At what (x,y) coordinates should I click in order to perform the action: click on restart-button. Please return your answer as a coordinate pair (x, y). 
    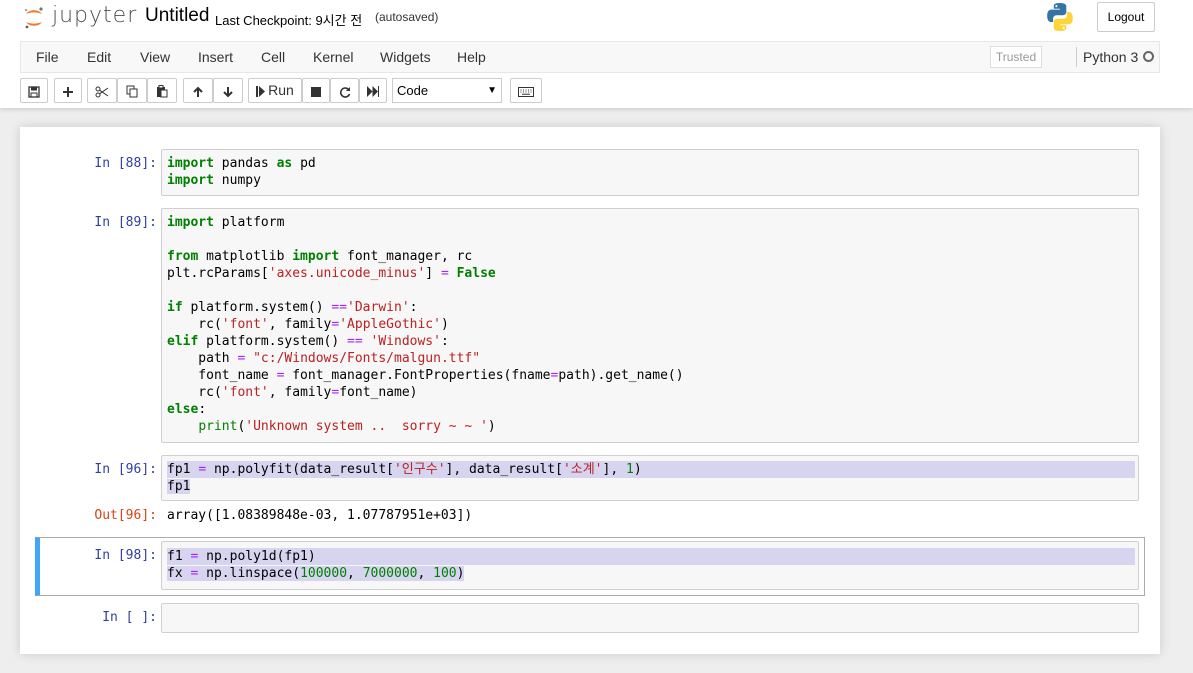
    Looking at the image, I should click on (344, 90).